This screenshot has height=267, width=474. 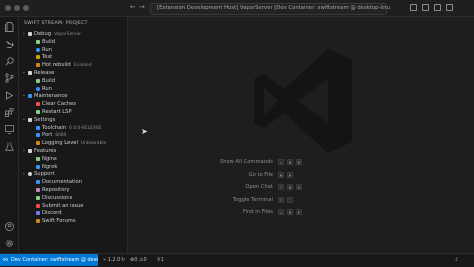 What do you see at coordinates (43, 34) in the screenshot?
I see `tree-item-label: Debug` at bounding box center [43, 34].